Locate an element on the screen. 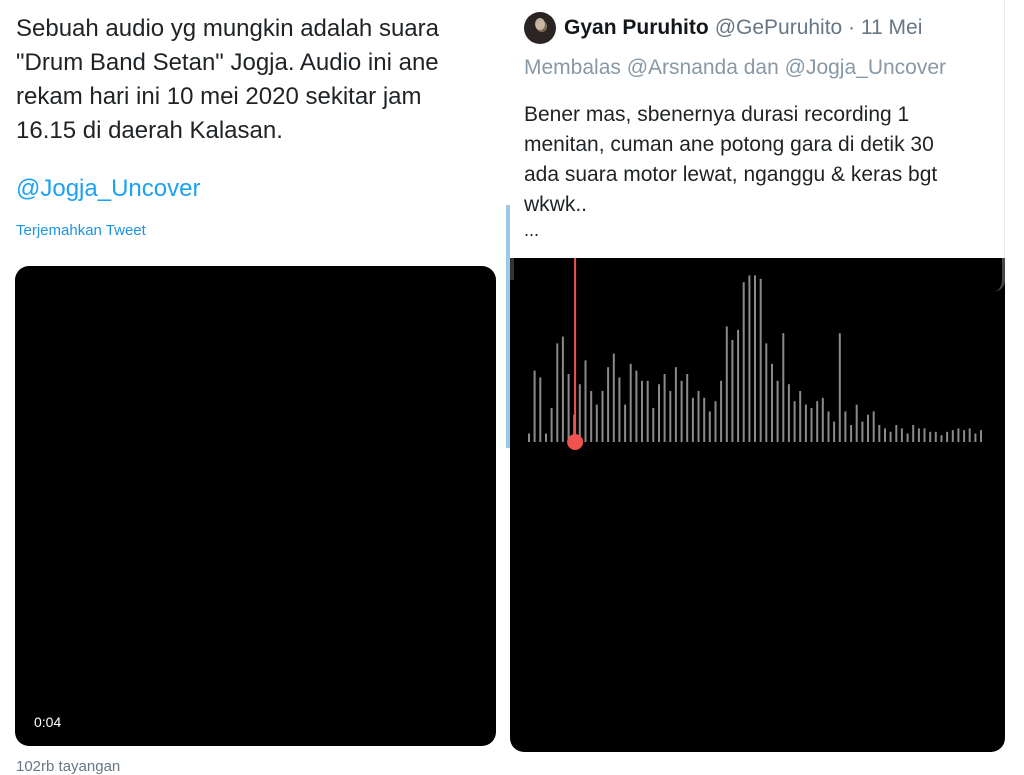 Image resolution: width=1024 pixels, height=775 pixels. translate-tweet-link: Terjemahkan Tweet is located at coordinates (81, 230).